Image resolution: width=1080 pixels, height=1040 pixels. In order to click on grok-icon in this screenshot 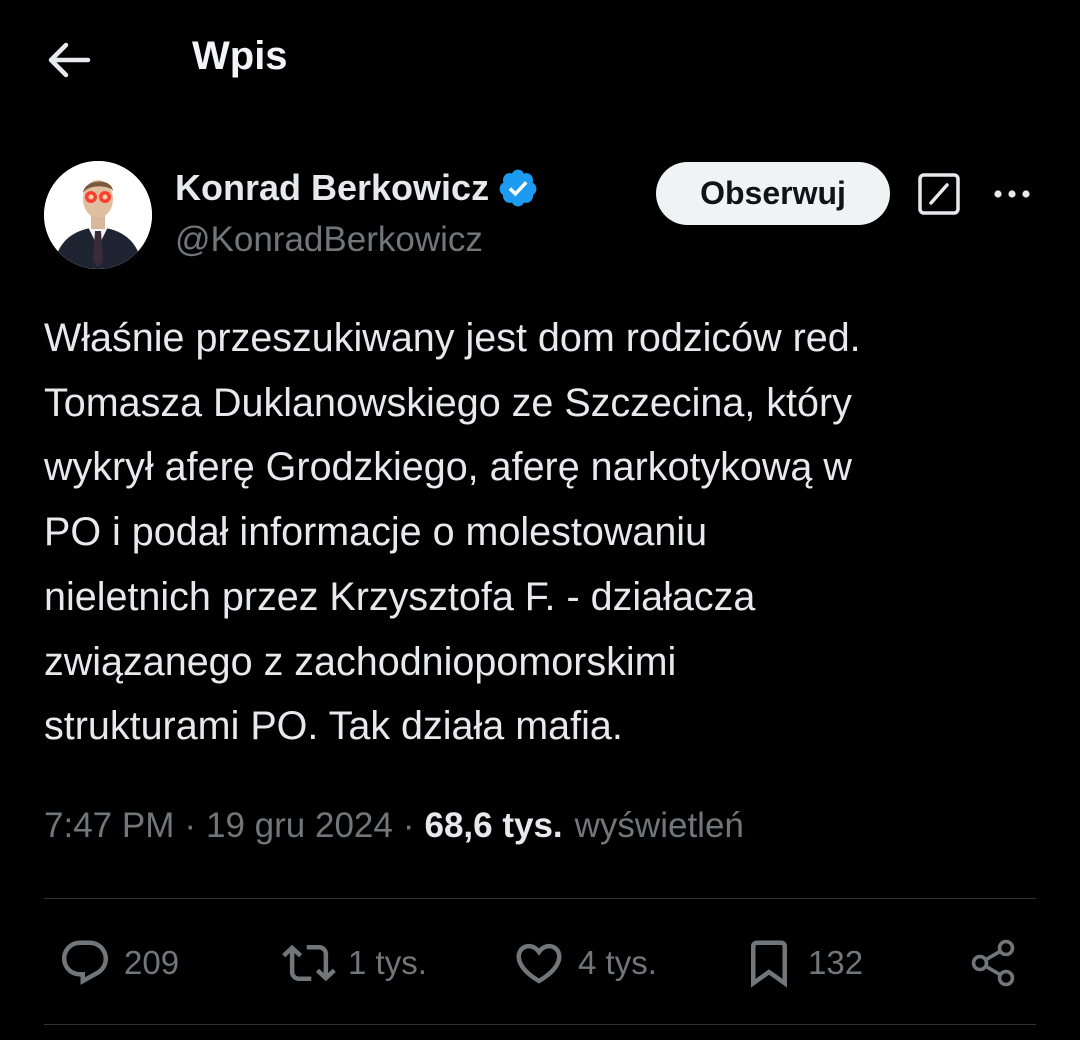, I will do `click(939, 194)`.